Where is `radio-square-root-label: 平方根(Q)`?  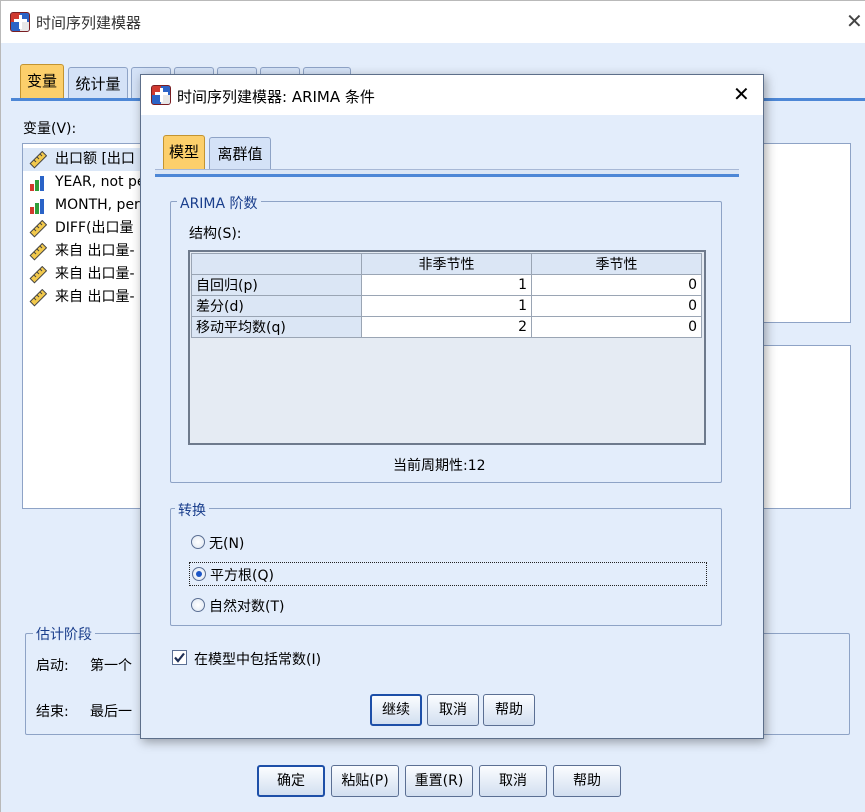
radio-square-root-label: 平方根(Q) is located at coordinates (242, 576).